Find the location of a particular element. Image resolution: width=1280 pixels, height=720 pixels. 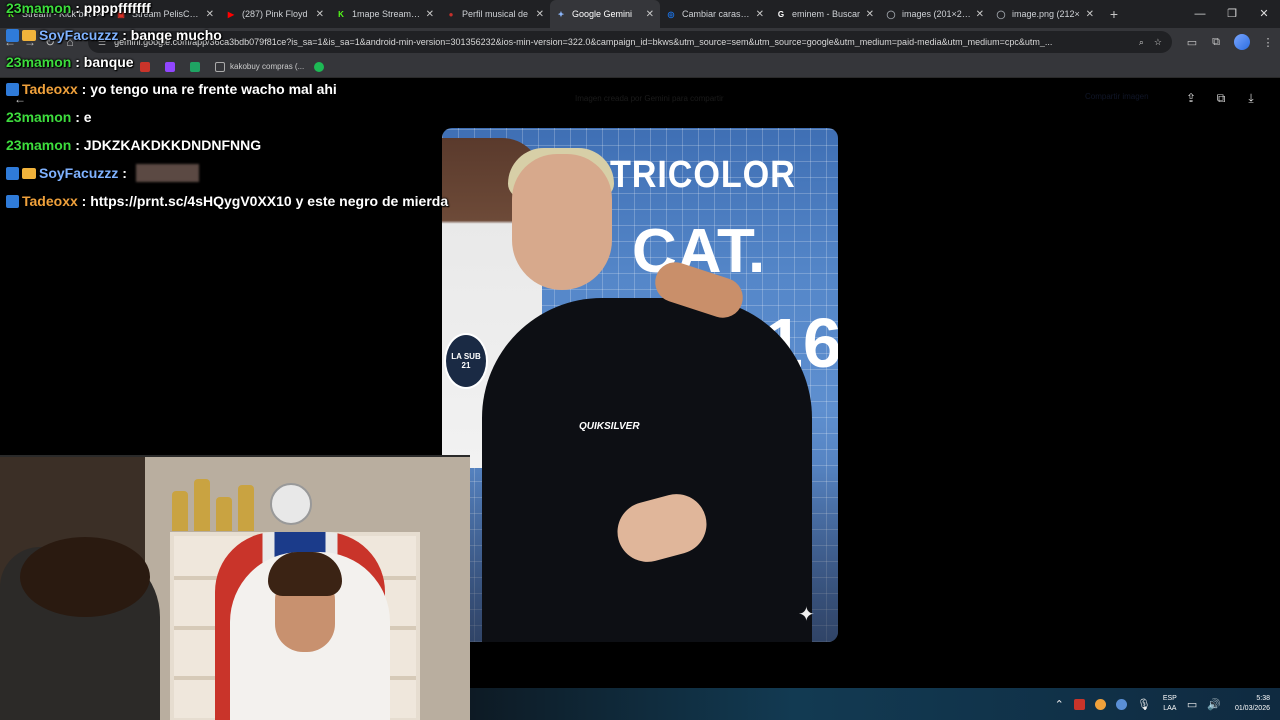

viewer-caption: Imagen creada por Gemini para compartir is located at coordinates (649, 98).